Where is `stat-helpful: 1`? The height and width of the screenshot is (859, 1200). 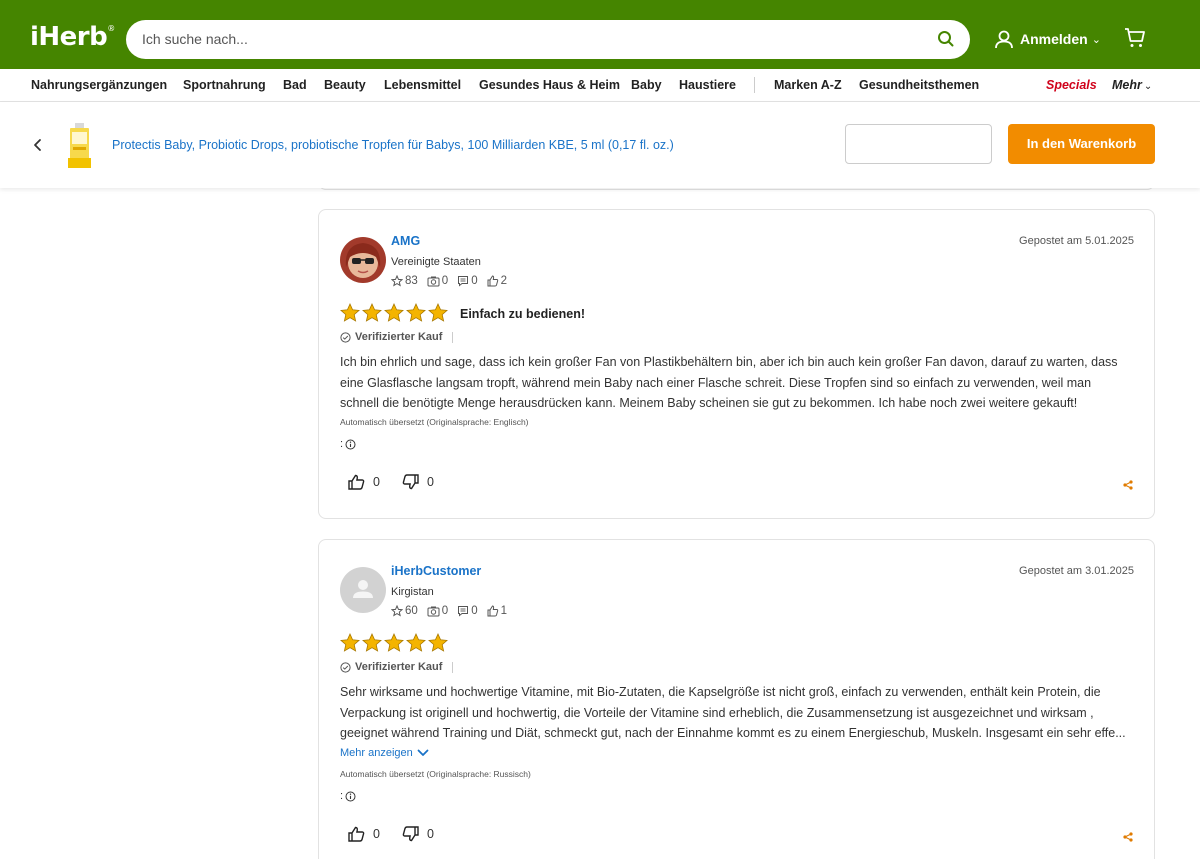
stat-helpful: 1 is located at coordinates (497, 611).